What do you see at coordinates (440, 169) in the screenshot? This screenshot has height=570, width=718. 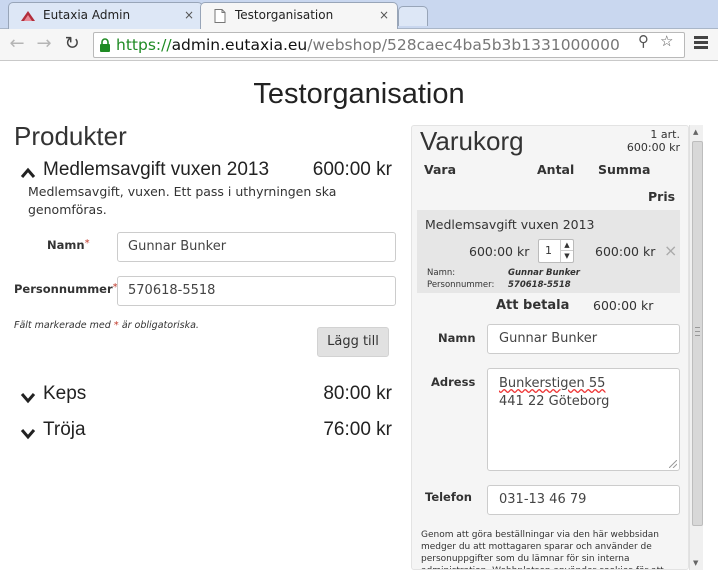 I see `column-header-item: Vara` at bounding box center [440, 169].